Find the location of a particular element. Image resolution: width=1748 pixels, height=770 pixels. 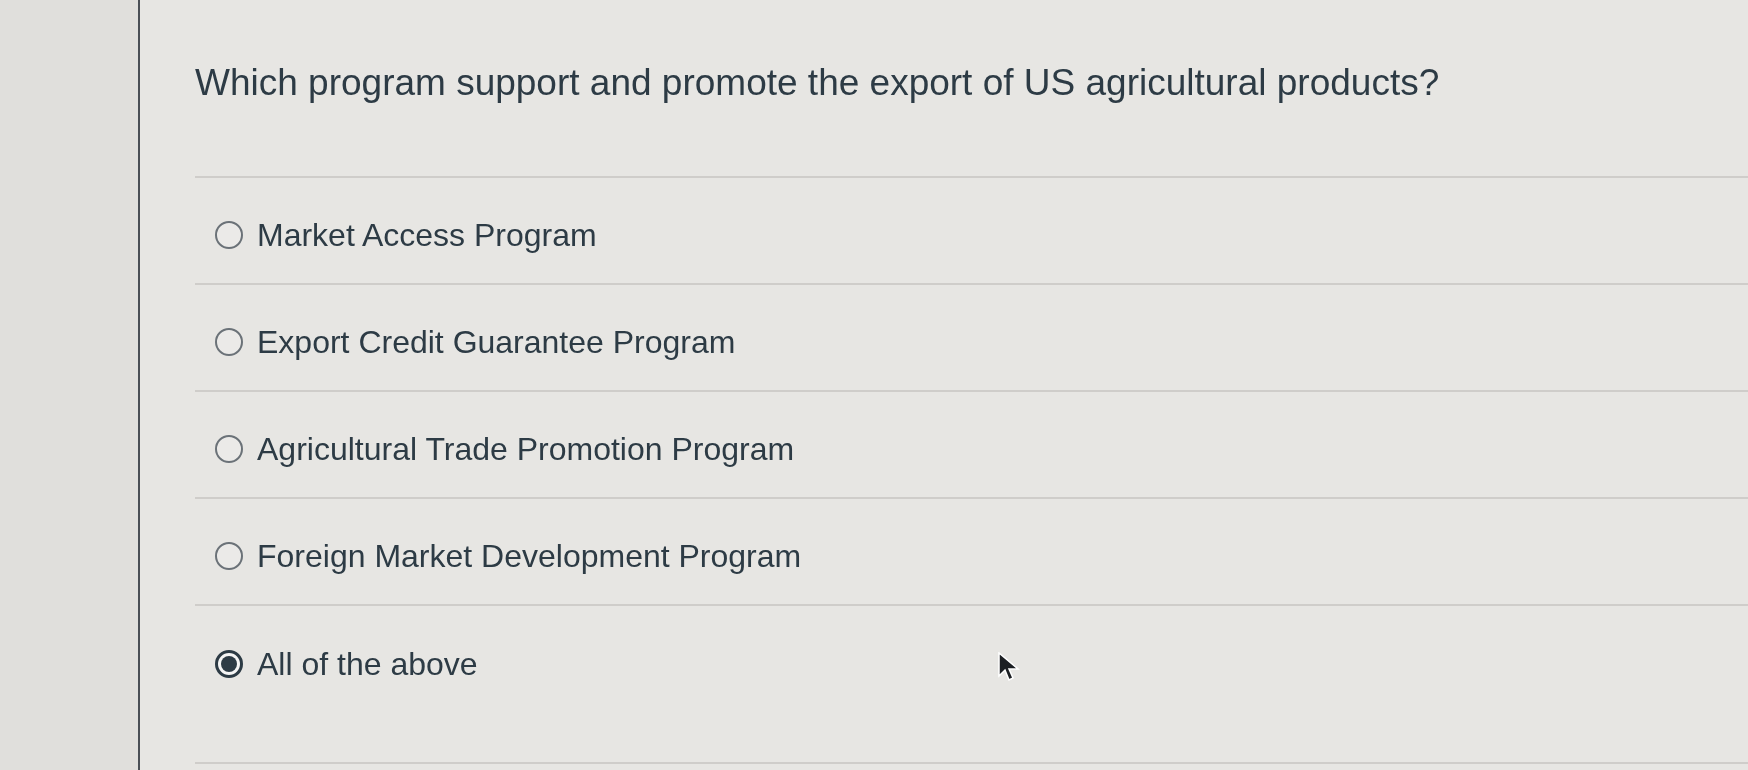

option-label: Market Access Program is located at coordinates (427, 234).